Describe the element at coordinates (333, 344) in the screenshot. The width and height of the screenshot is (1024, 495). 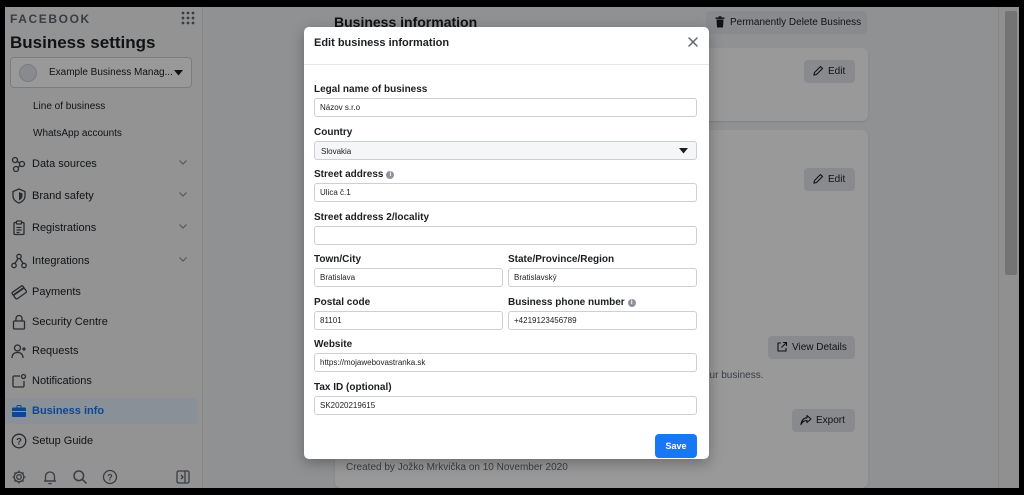
I see `website-label: Website` at that location.